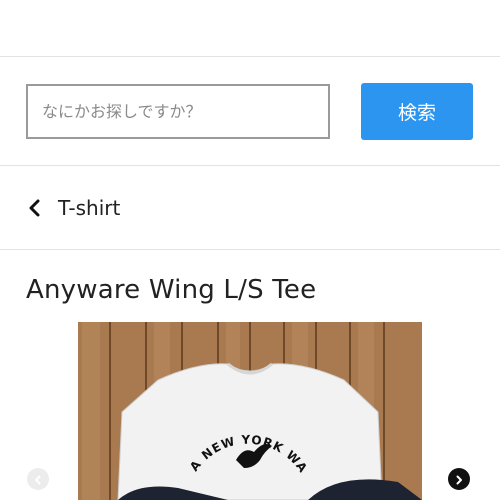 Image resolution: width=500 pixels, height=500 pixels. What do you see at coordinates (417, 111) in the screenshot?
I see `search-button: 検索` at bounding box center [417, 111].